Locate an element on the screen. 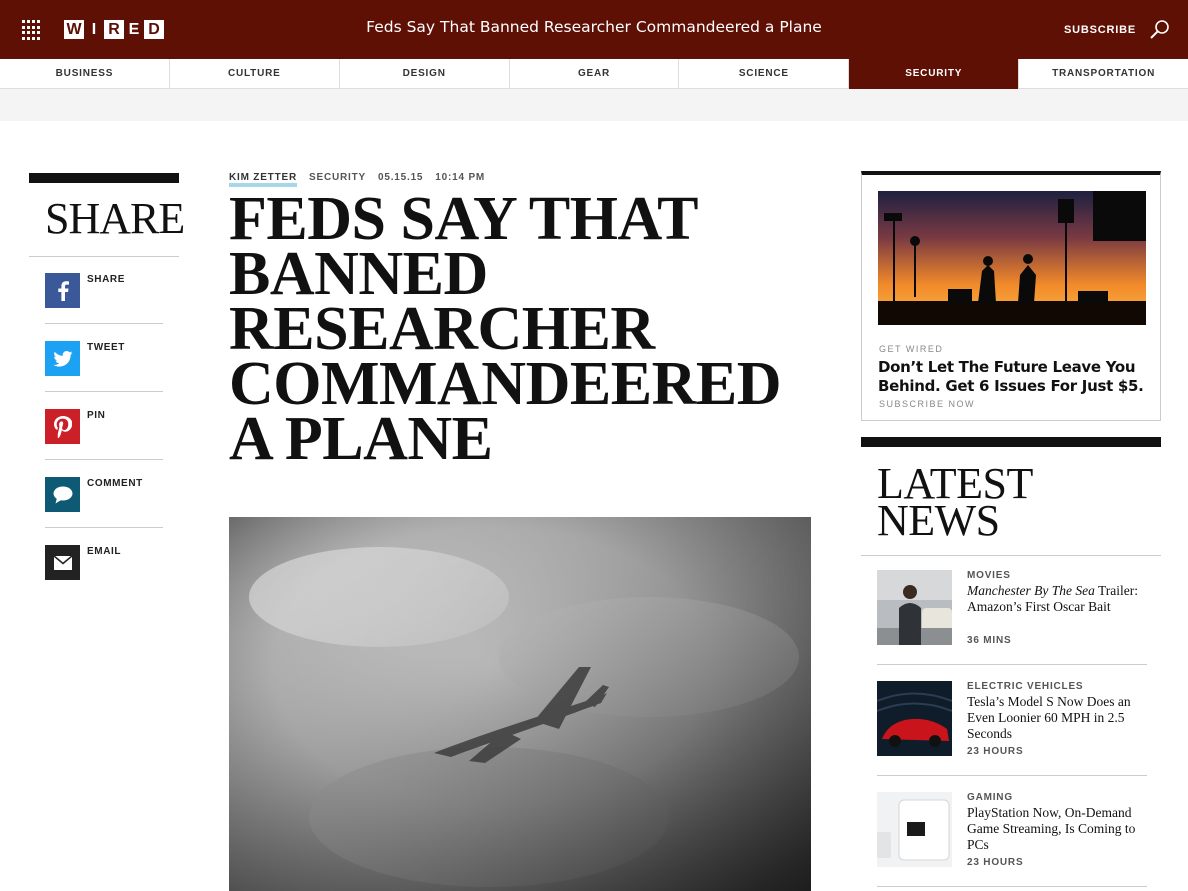  share-heading: SHARE is located at coordinates (115, 218).